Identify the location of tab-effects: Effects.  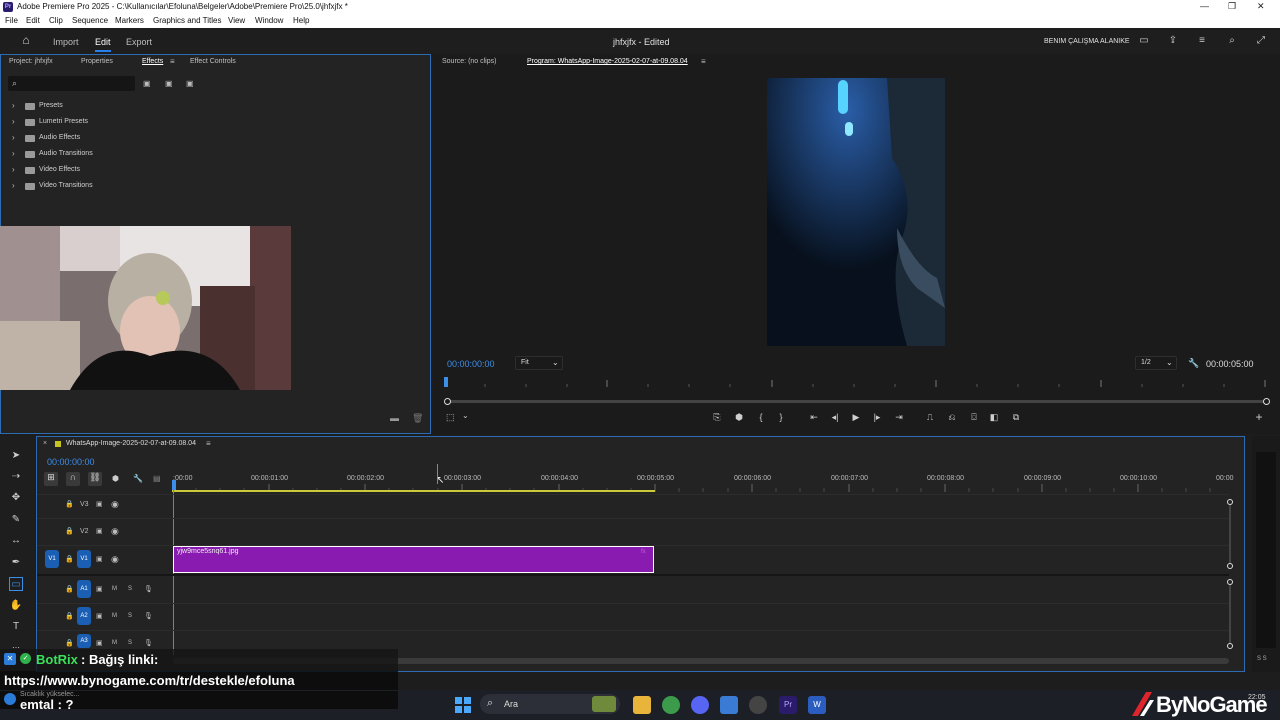
(152, 61).